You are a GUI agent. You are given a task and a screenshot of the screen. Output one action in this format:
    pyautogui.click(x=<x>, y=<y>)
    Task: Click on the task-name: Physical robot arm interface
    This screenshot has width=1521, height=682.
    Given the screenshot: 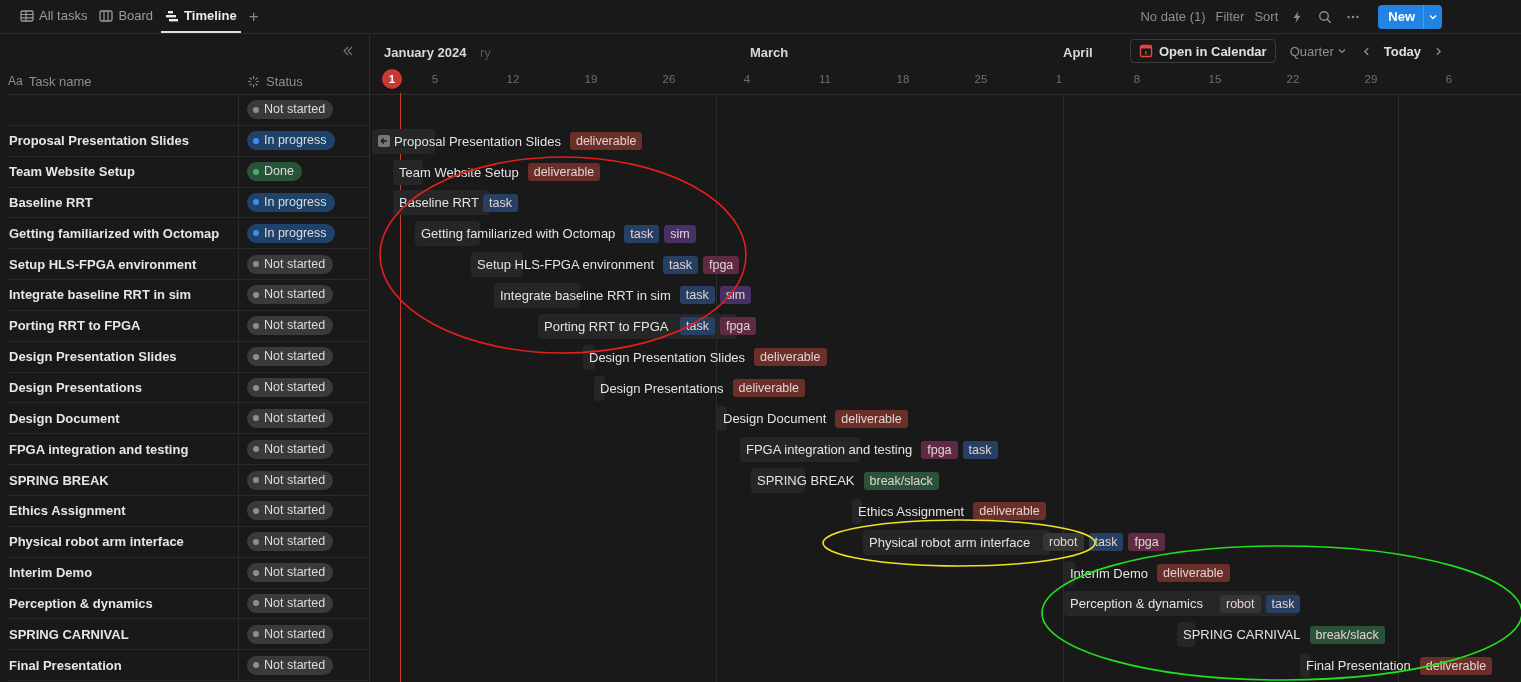 What is the action you would take?
    pyautogui.click(x=96, y=542)
    